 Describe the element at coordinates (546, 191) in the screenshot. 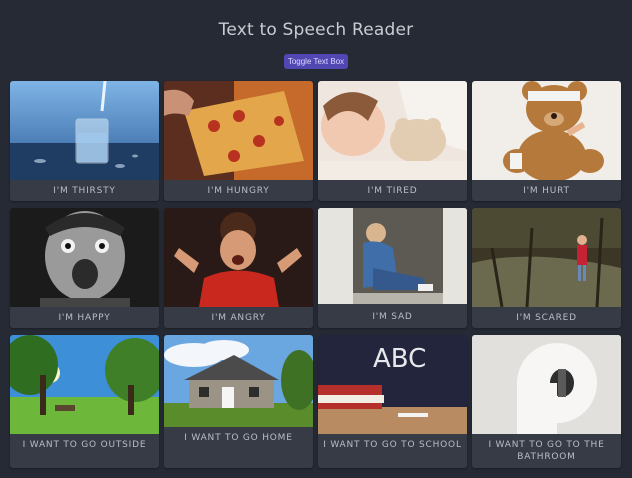

I see `phrase-label: I'M HURT` at that location.